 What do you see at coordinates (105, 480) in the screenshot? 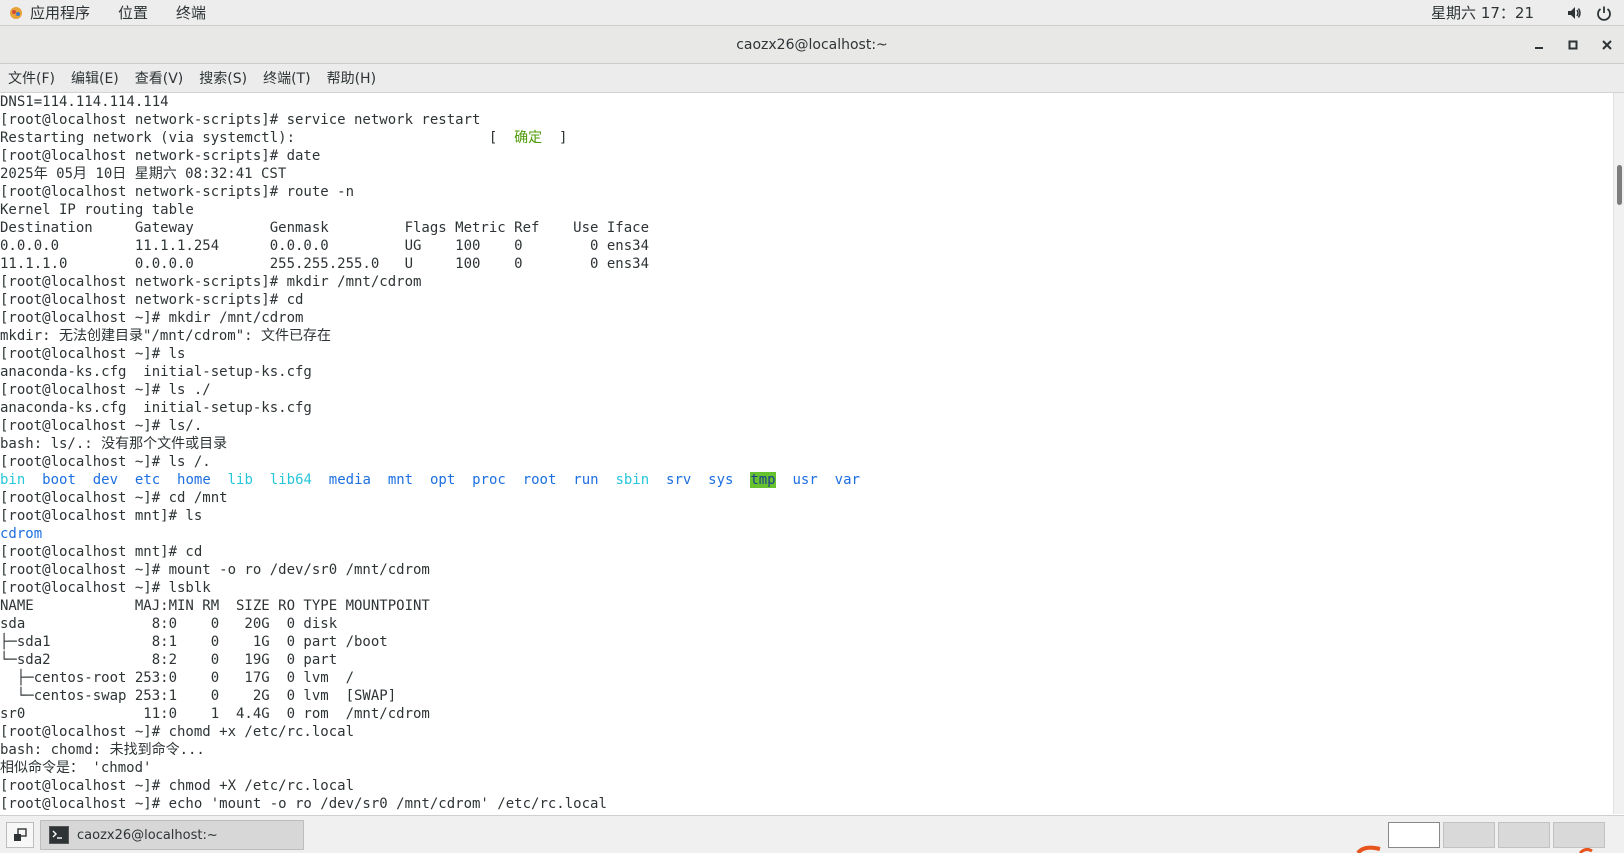
I see `ls-entry-dev: dev` at bounding box center [105, 480].